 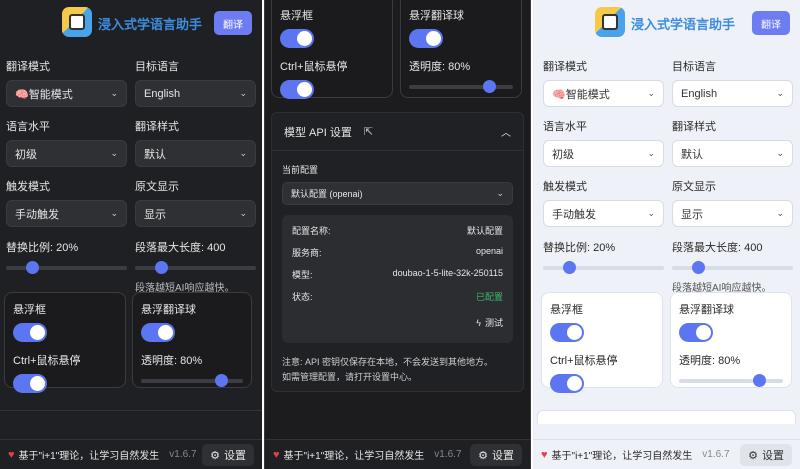 I want to click on target-language-value: English, so click(x=699, y=93).